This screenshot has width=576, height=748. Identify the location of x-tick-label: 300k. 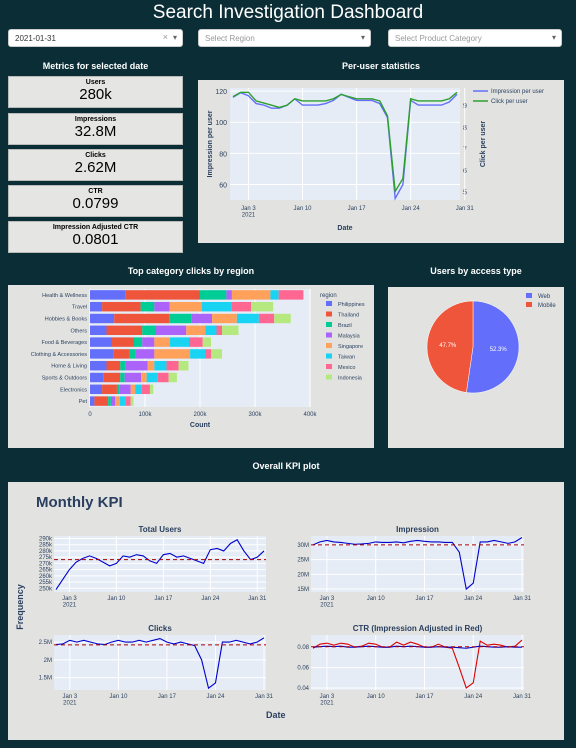
(255, 415).